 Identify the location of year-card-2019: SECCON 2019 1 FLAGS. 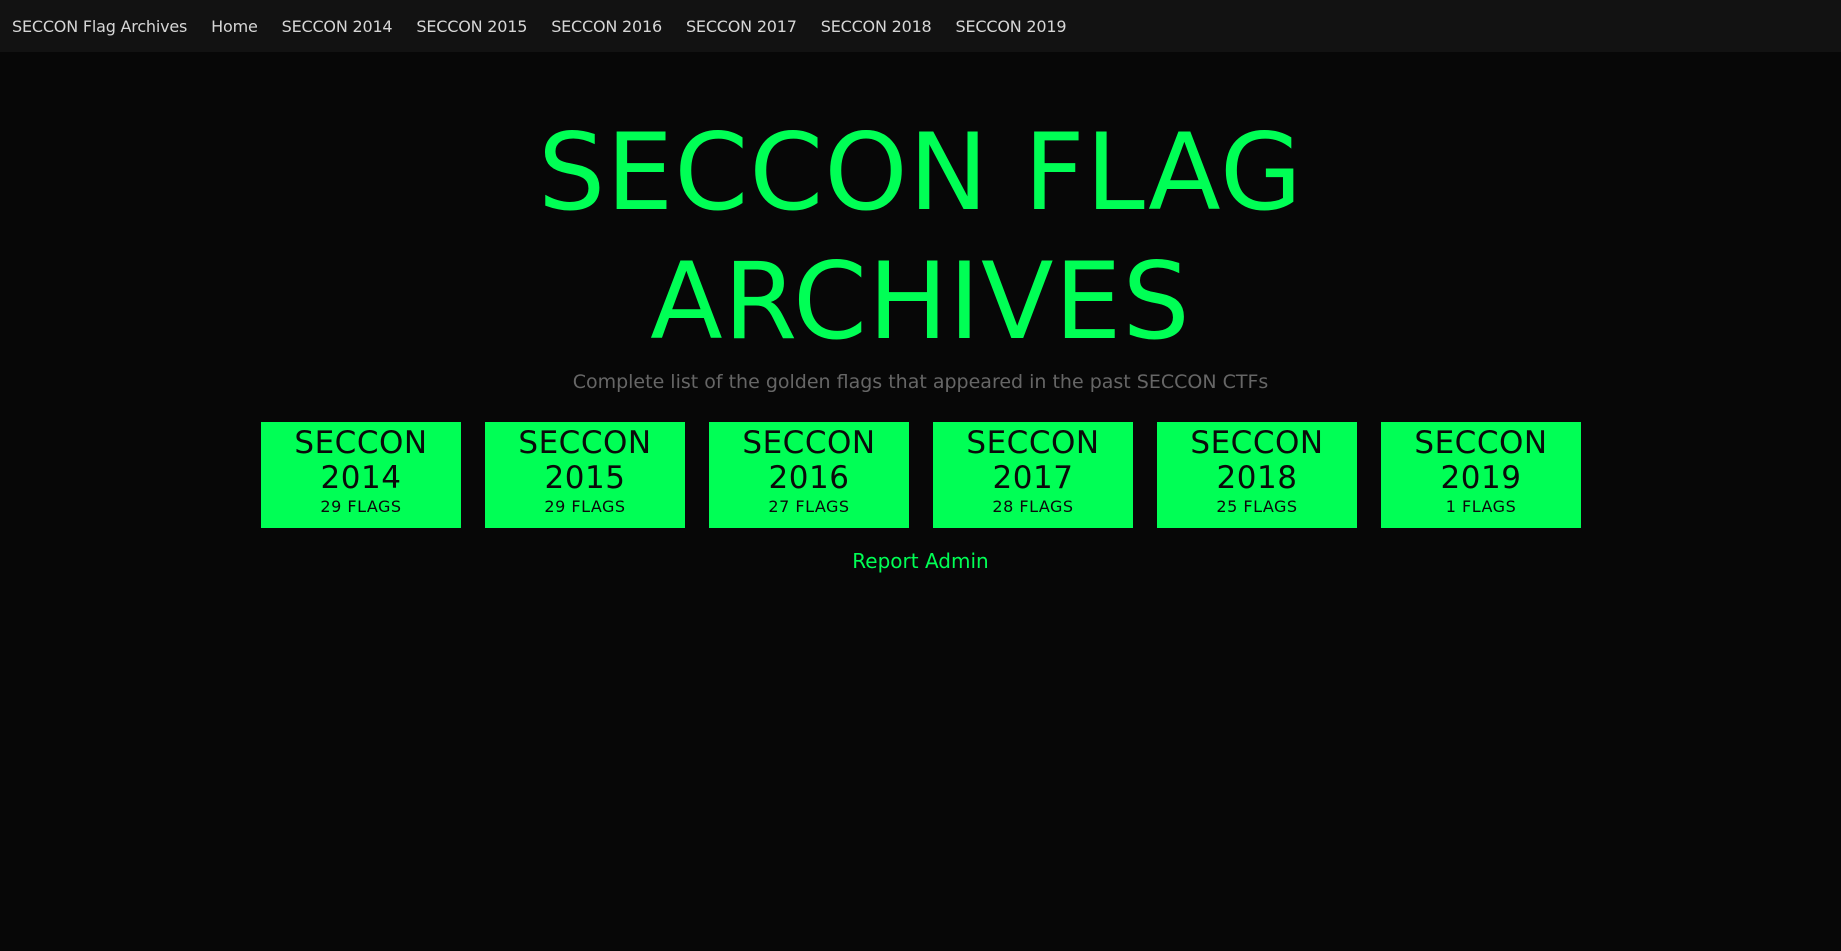
(1481, 475).